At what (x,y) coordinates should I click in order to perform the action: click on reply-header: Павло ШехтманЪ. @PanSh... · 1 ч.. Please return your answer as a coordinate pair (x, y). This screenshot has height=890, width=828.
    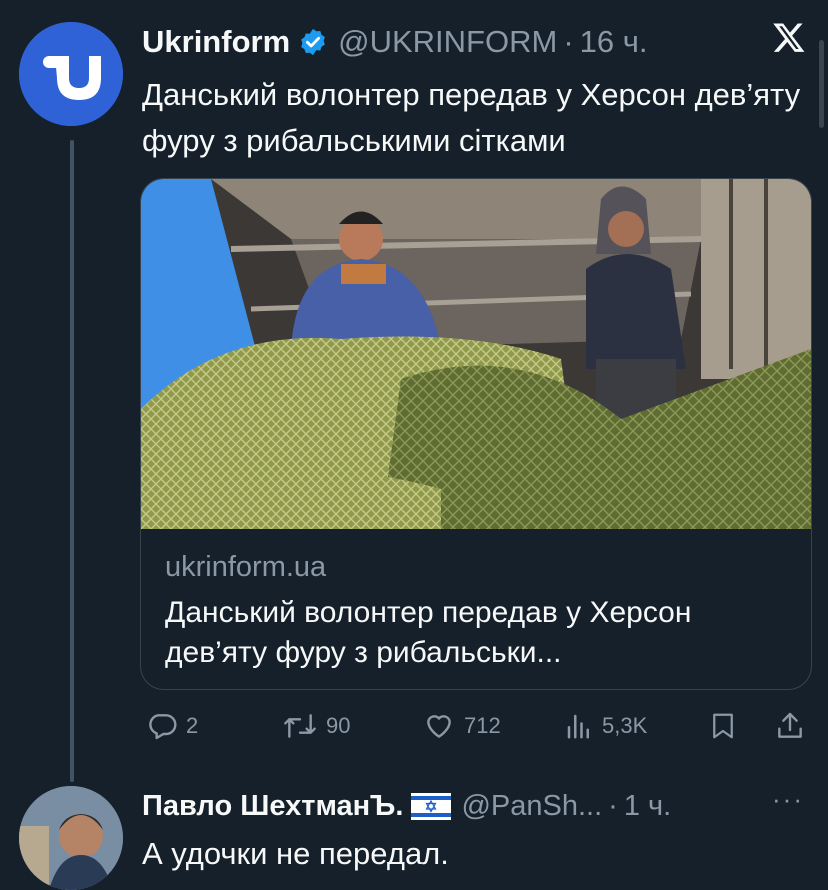
    Looking at the image, I should click on (475, 806).